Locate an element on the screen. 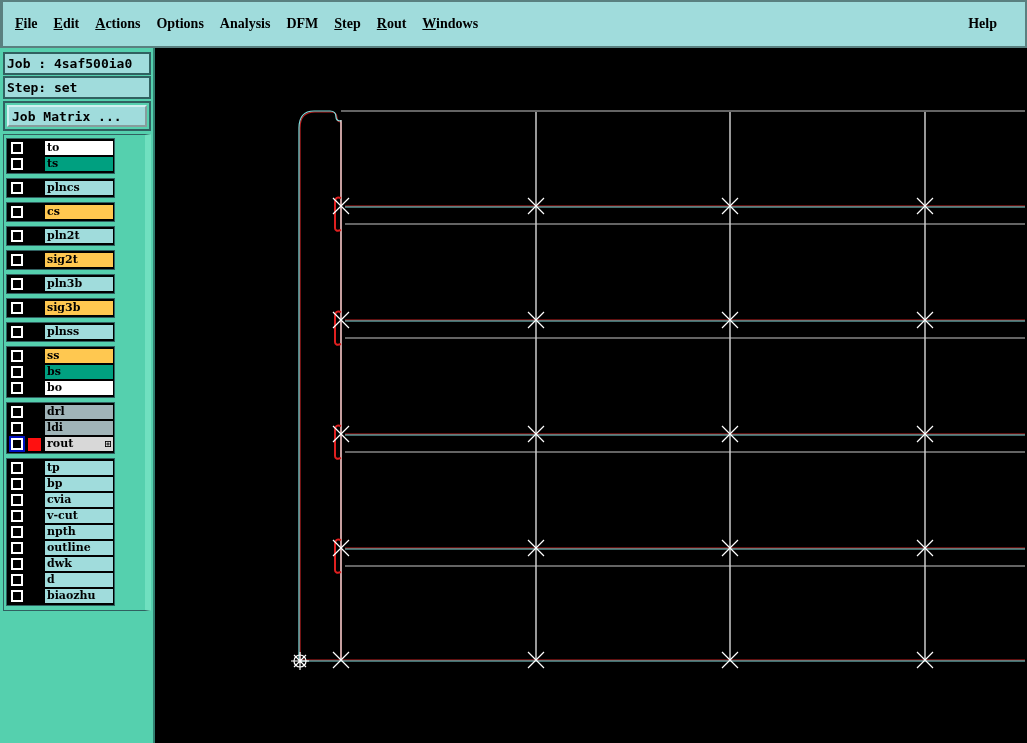  layer-name: drl is located at coordinates (79, 412).